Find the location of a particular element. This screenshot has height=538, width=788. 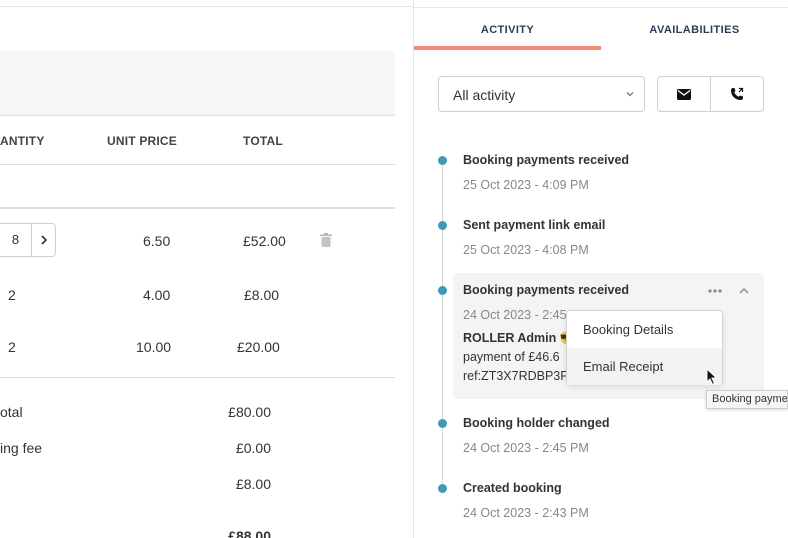

summary-grand-total-value: £88.00 is located at coordinates (249, 533).